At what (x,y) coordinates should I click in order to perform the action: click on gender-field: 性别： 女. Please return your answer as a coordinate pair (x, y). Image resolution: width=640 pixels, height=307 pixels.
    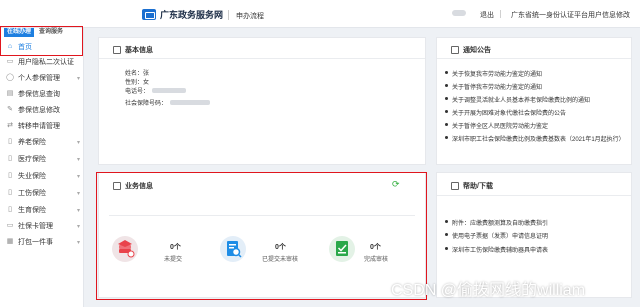
    Looking at the image, I should click on (137, 81).